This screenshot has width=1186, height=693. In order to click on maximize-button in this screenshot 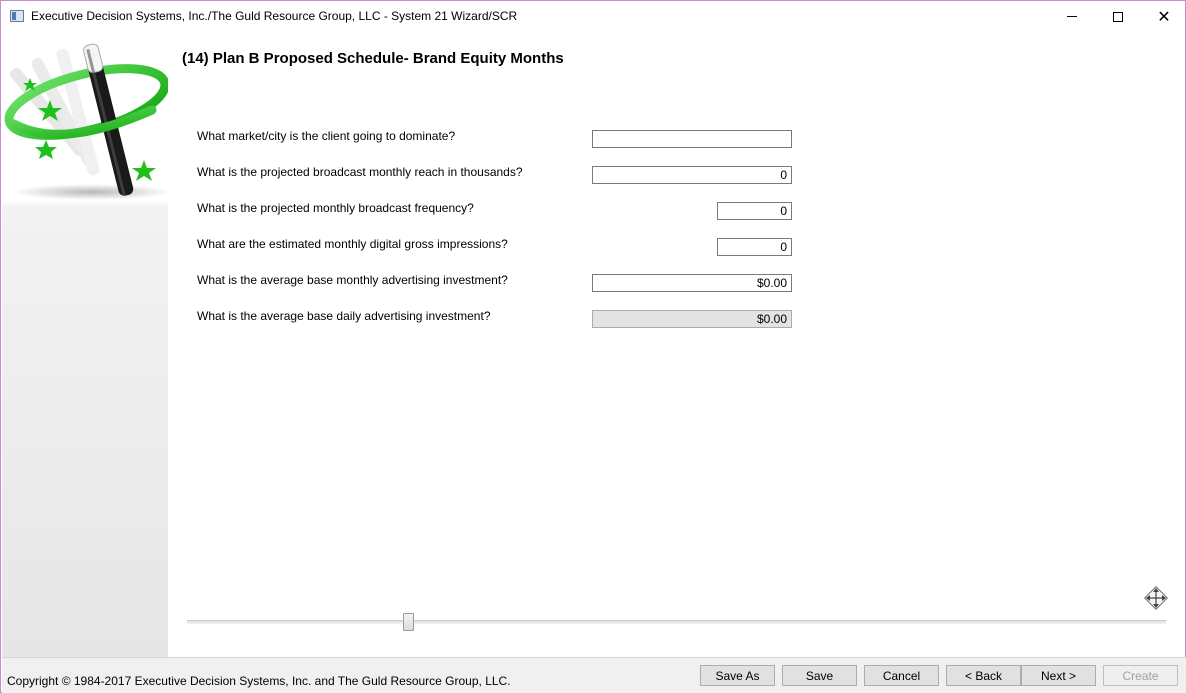, I will do `click(1118, 16)`.